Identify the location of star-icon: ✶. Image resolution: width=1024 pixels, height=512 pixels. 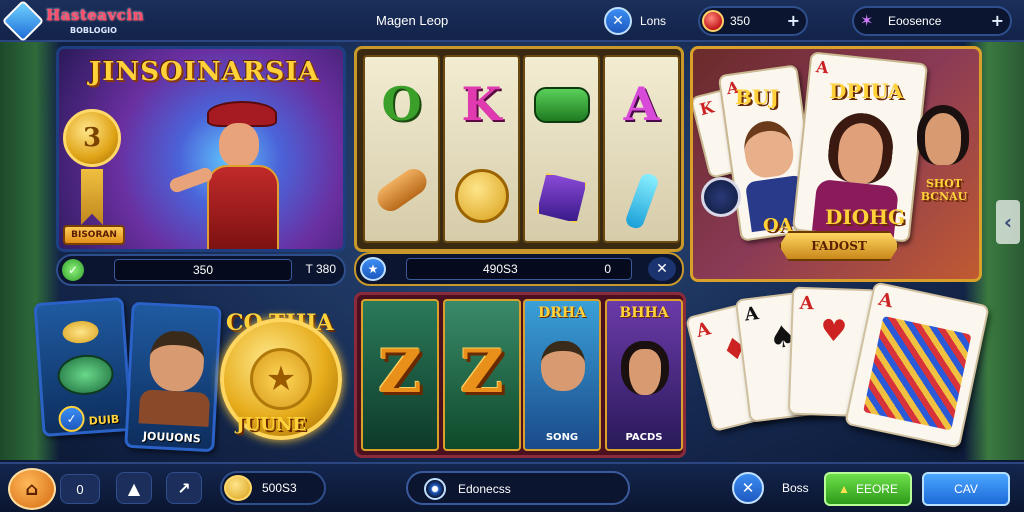
(867, 20).